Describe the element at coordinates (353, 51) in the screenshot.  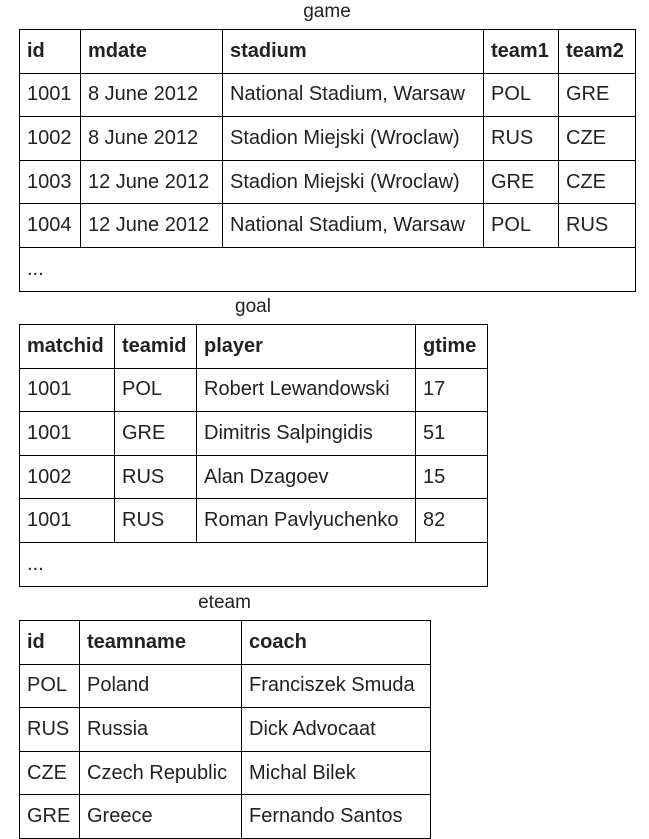
I see `column-header: stadium` at that location.